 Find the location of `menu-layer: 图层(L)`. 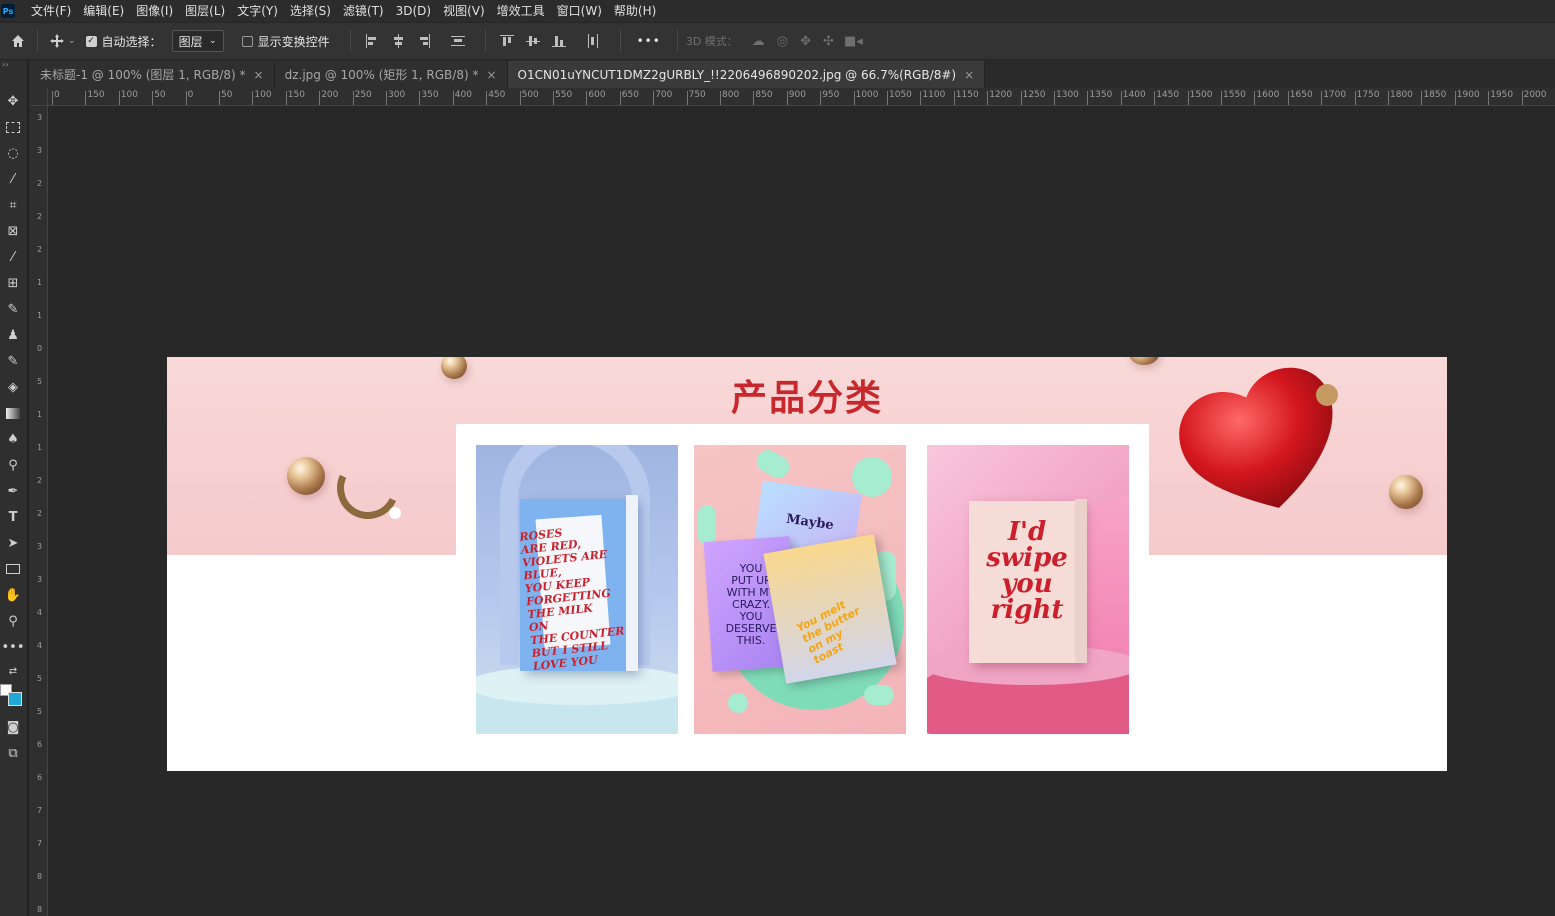

menu-layer: 图层(L) is located at coordinates (205, 11).